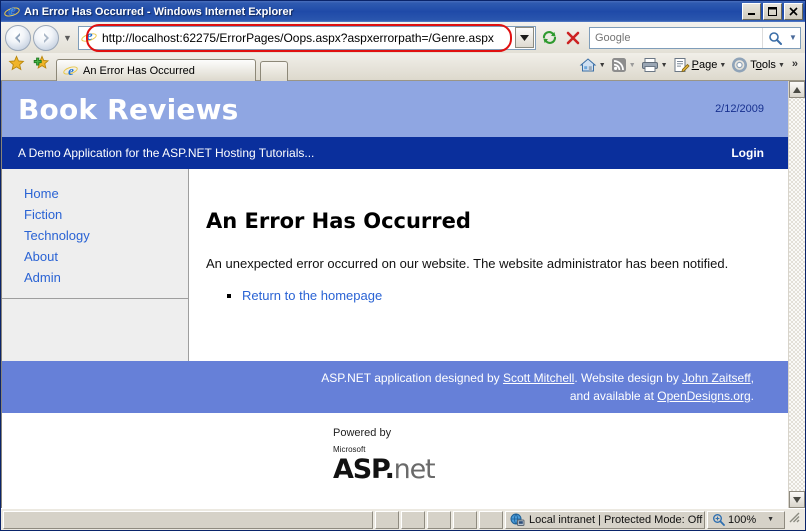  Describe the element at coordinates (395, 453) in the screenshot. I see `powered-by-aspnet-logo: Powered by Microsoft ASP.net` at that location.